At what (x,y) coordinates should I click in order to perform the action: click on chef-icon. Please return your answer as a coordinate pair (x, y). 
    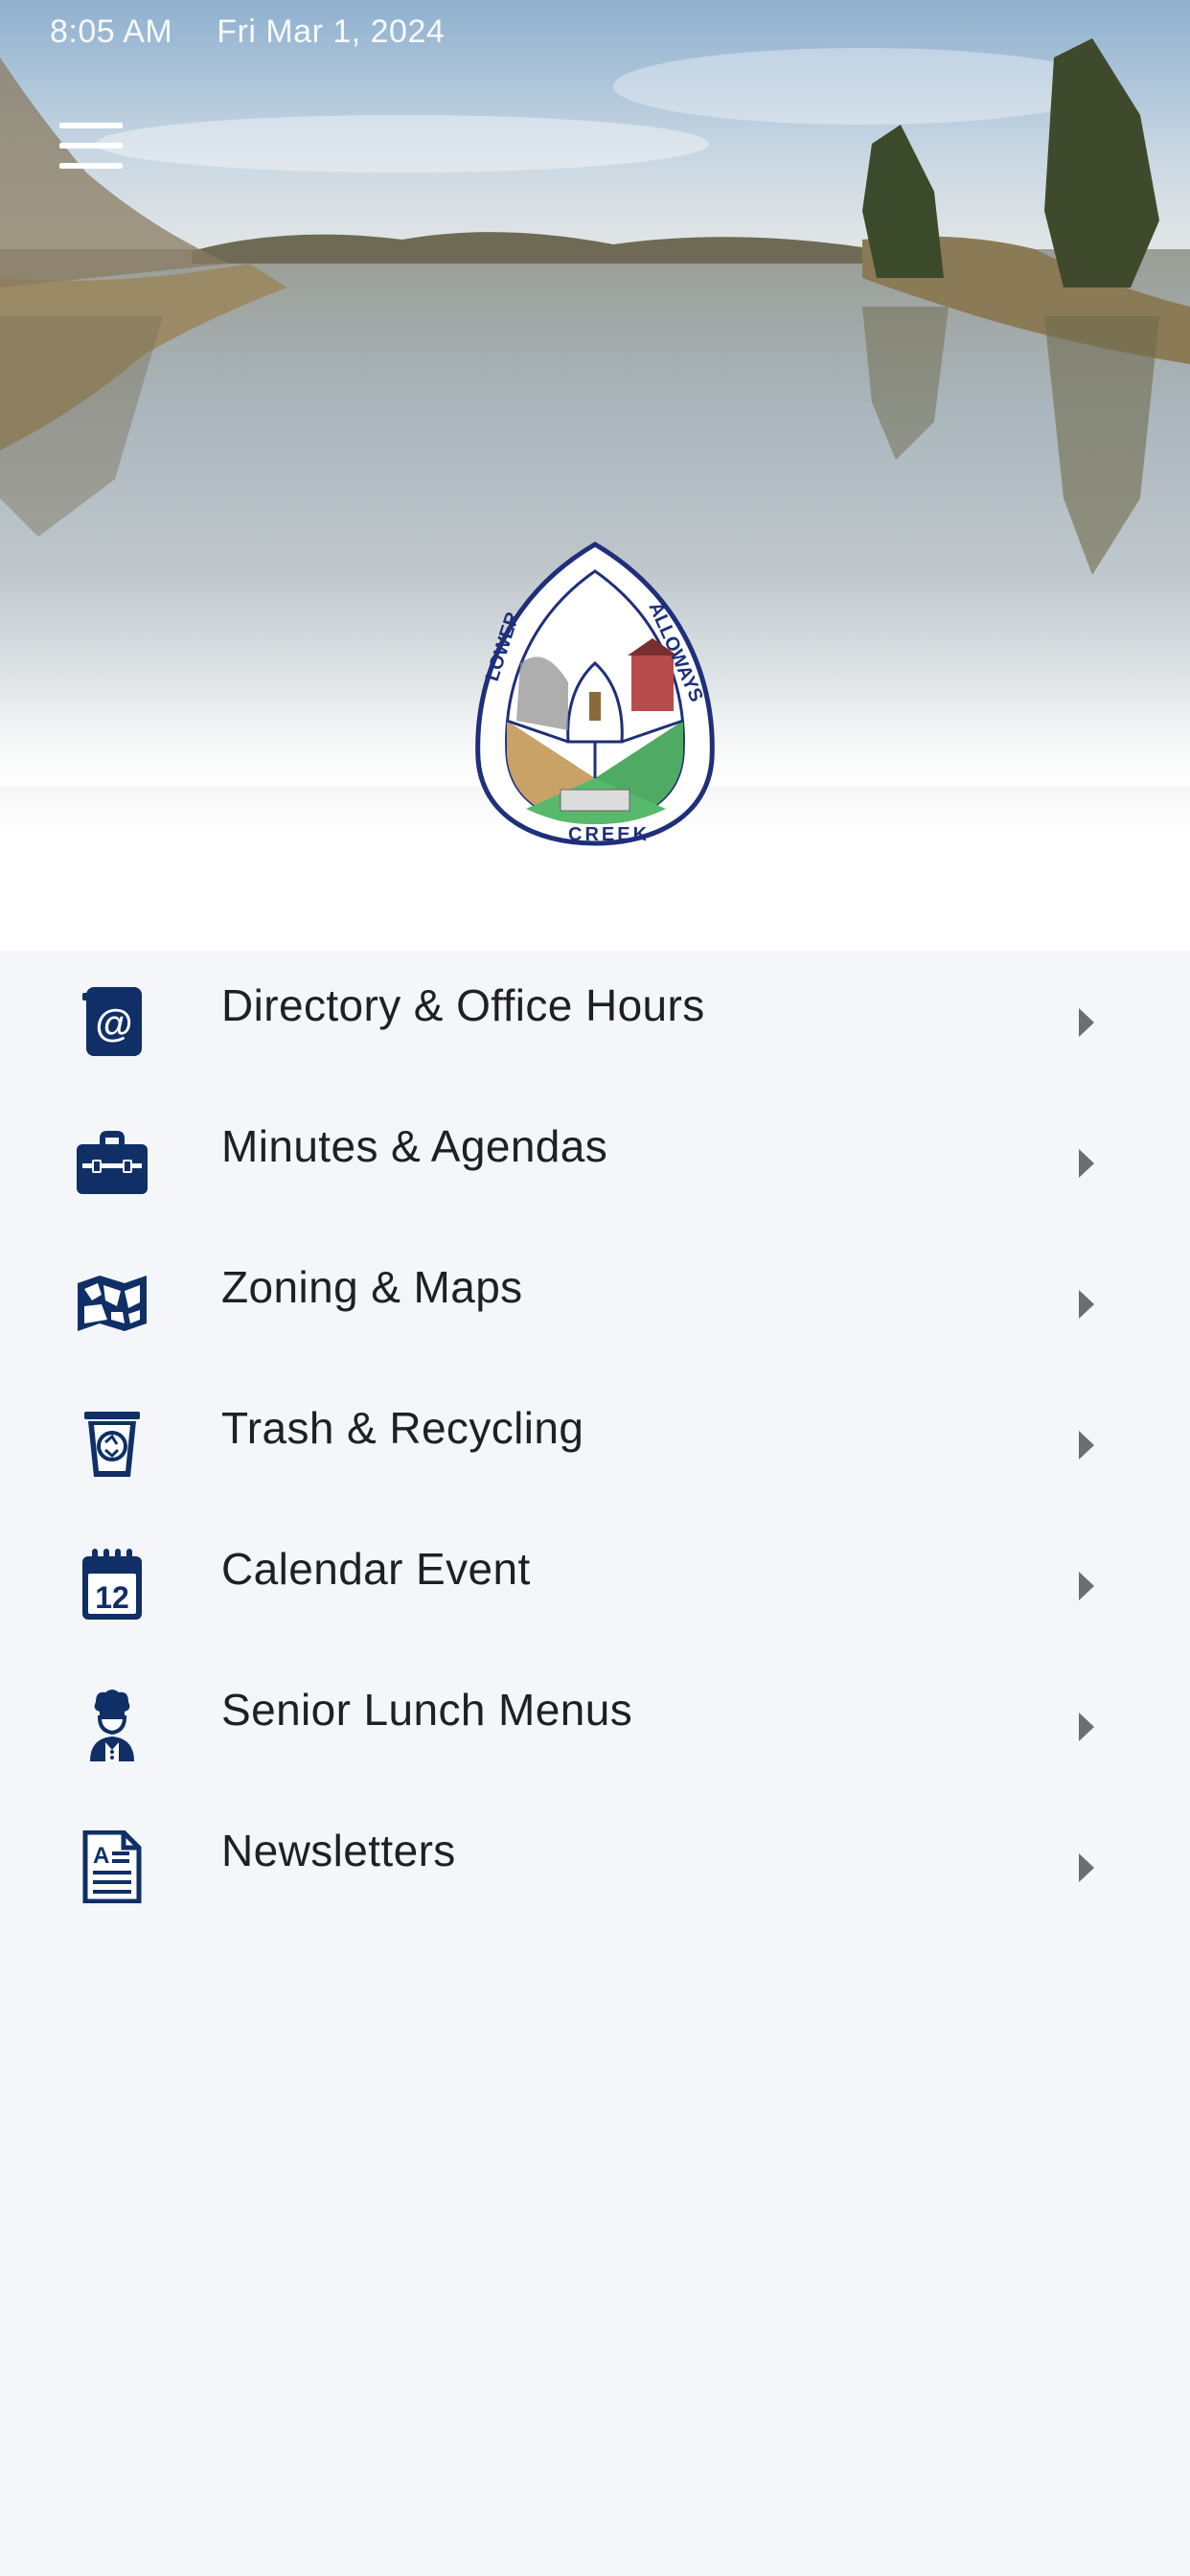
    Looking at the image, I should click on (112, 1726).